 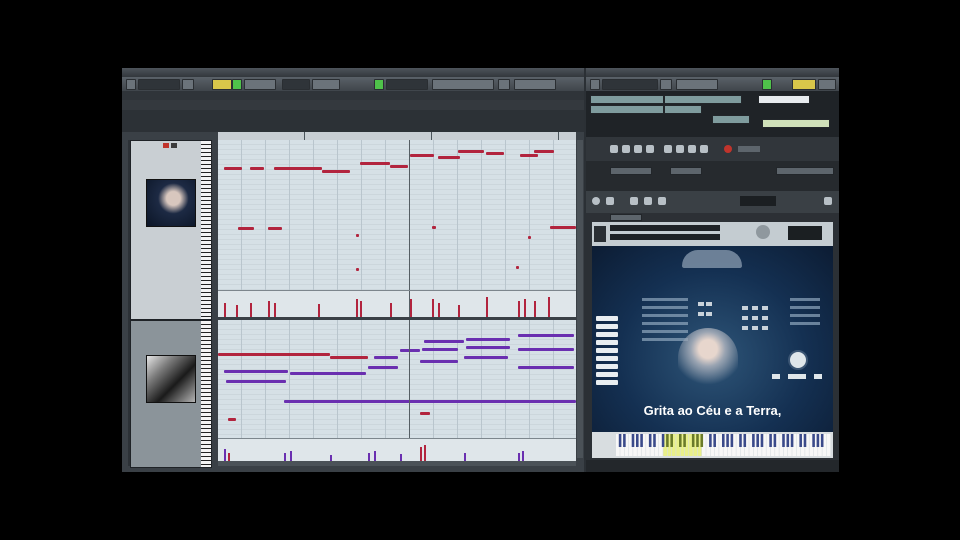 I want to click on power-icon, so click(x=596, y=201).